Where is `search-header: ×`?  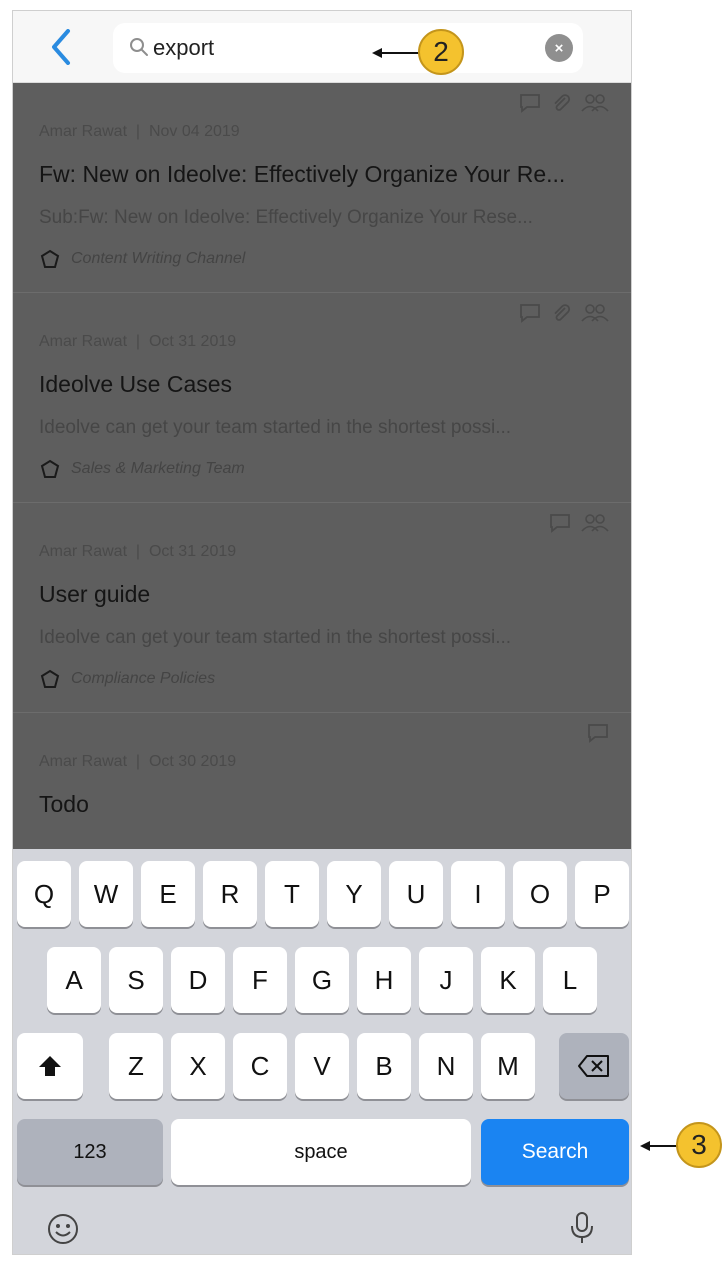 search-header: × is located at coordinates (322, 47).